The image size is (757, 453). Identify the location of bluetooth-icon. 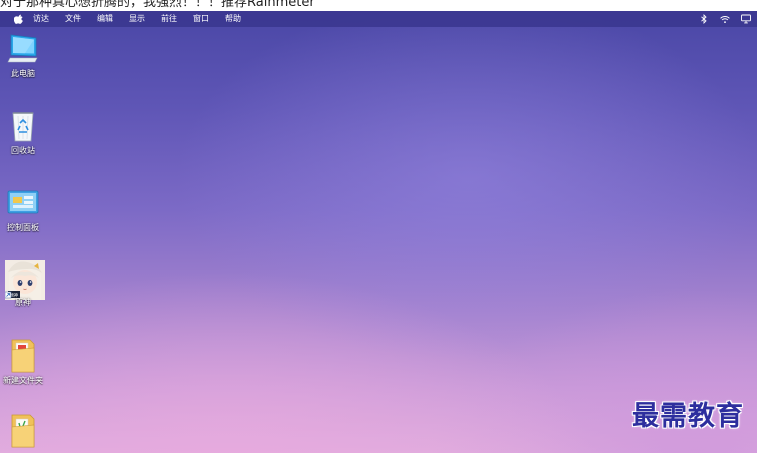
(704, 19).